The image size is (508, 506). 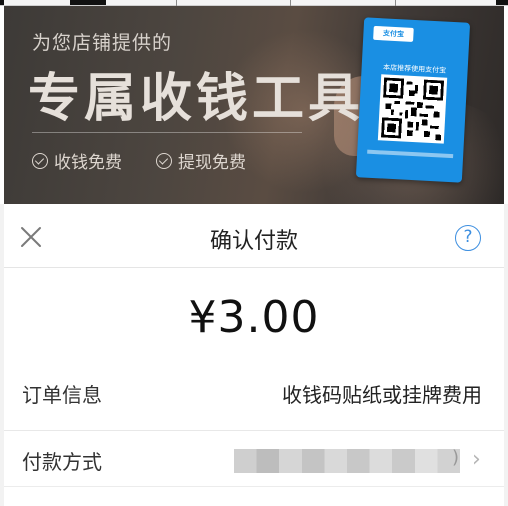 I want to click on payment-method-row: 付款方式 ) ›, so click(x=254, y=458).